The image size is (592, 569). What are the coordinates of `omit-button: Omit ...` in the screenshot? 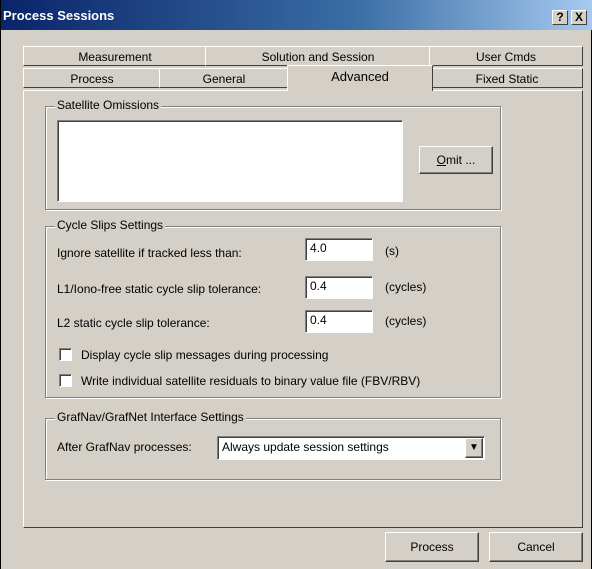 It's located at (456, 160).